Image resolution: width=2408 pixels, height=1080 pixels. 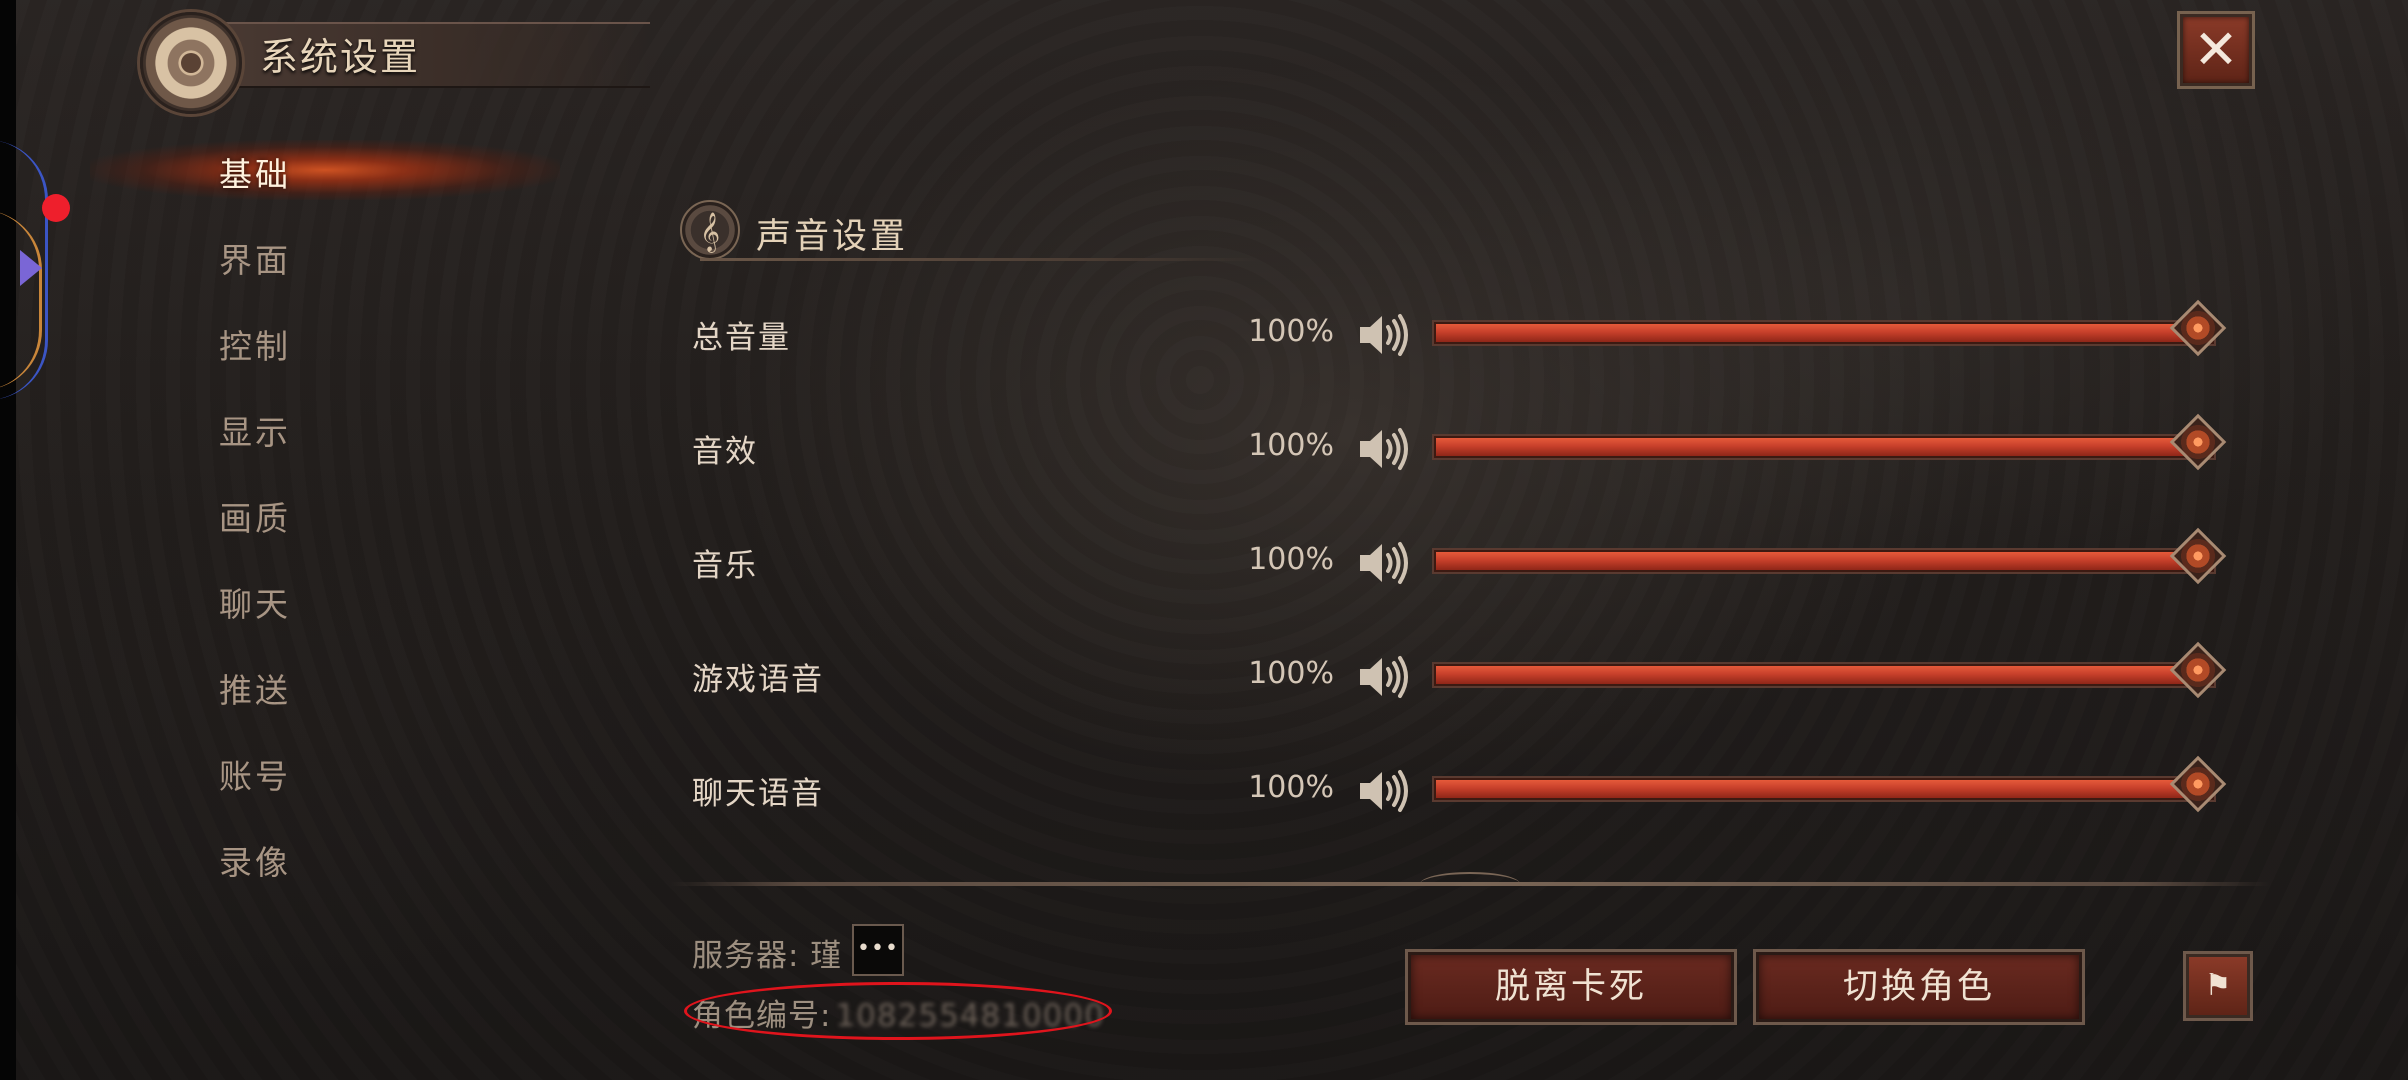 I want to click on game-voice-label: 游戏语音, so click(x=758, y=680).